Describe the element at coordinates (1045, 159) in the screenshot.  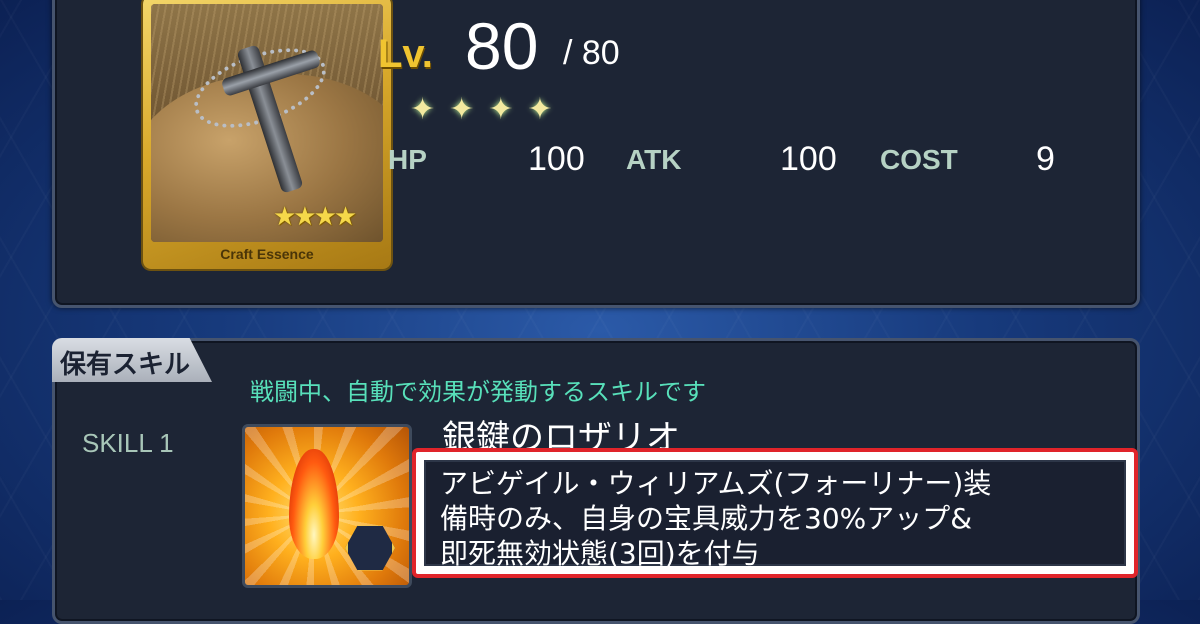
I see `cost-value: 9` at that location.